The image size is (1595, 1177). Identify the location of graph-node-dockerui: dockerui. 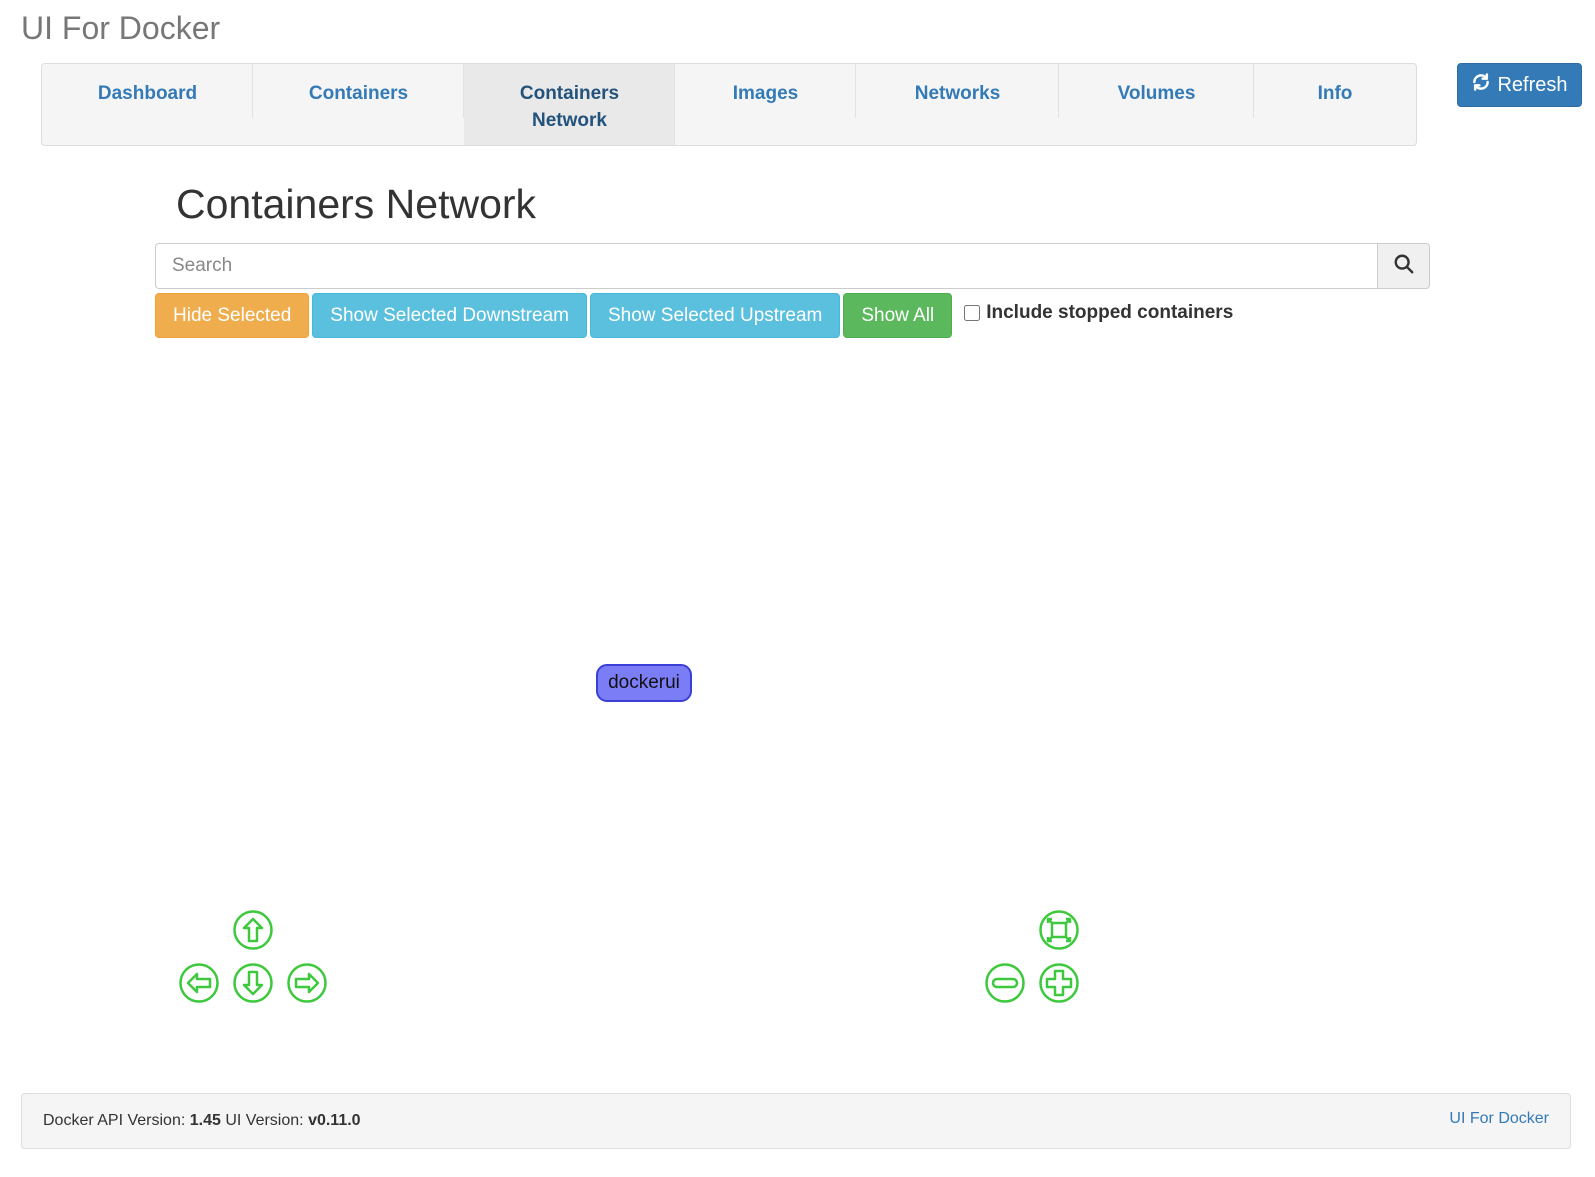
(644, 683).